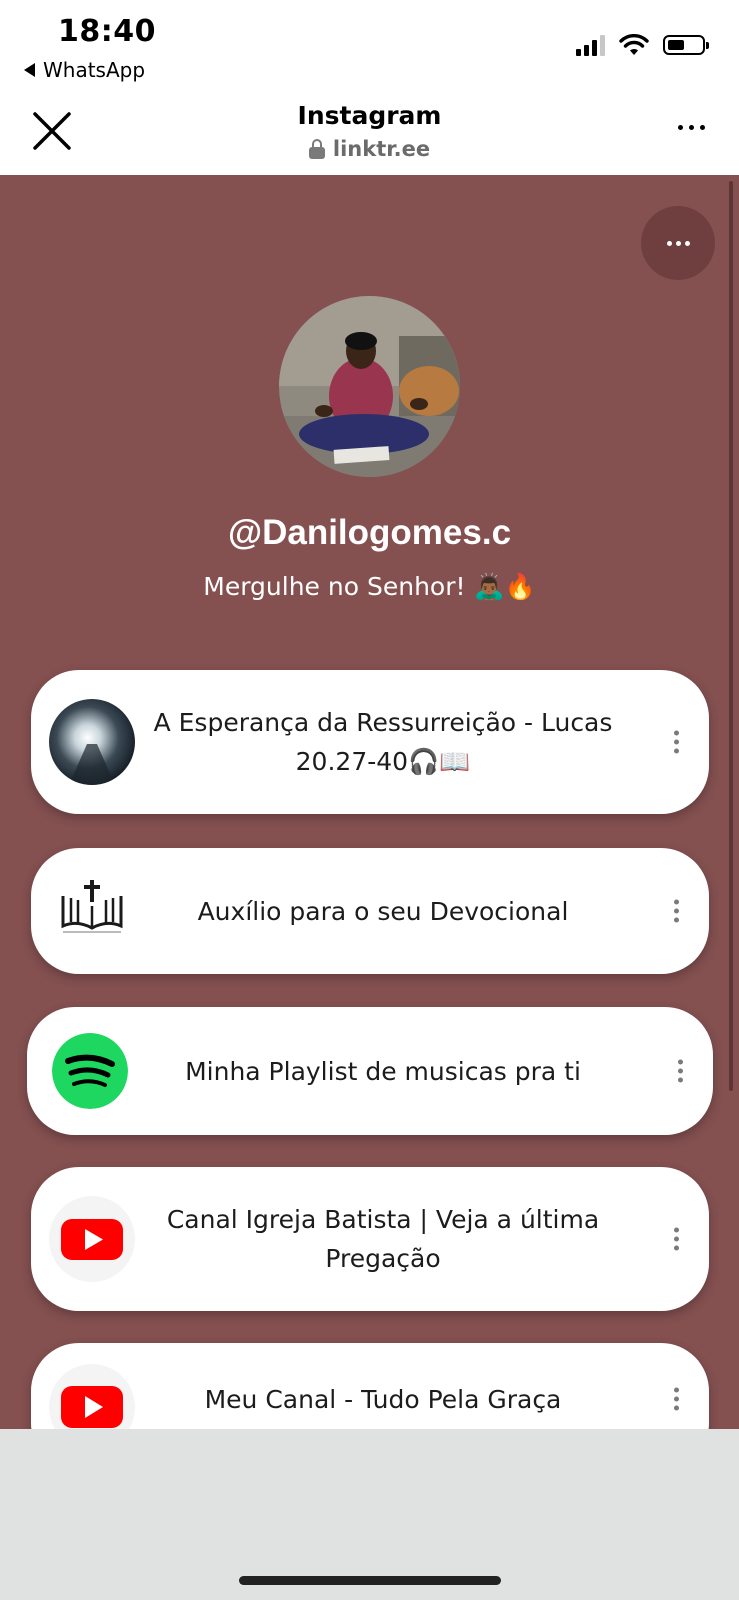 This screenshot has height=1600, width=739. What do you see at coordinates (590, 45) in the screenshot?
I see `cellular-signal-icon` at bounding box center [590, 45].